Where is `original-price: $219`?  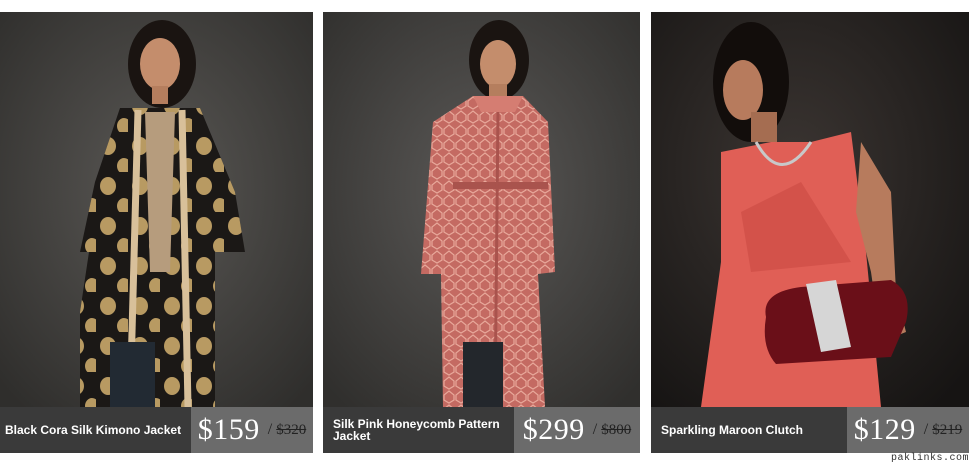
original-price: $219 is located at coordinates (947, 429).